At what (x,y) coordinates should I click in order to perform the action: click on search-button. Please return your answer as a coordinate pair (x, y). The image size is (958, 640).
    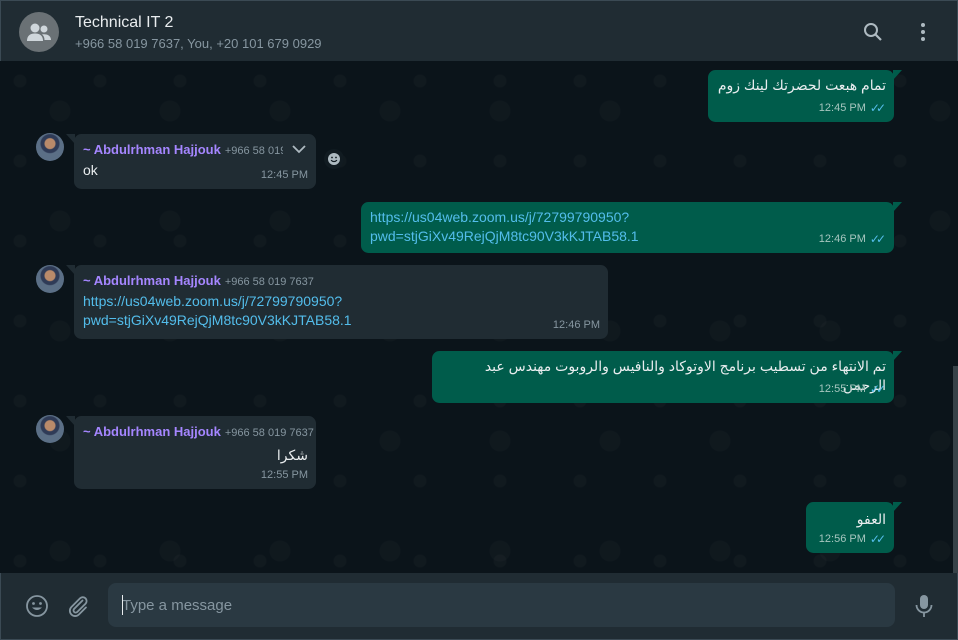
    Looking at the image, I should click on (873, 32).